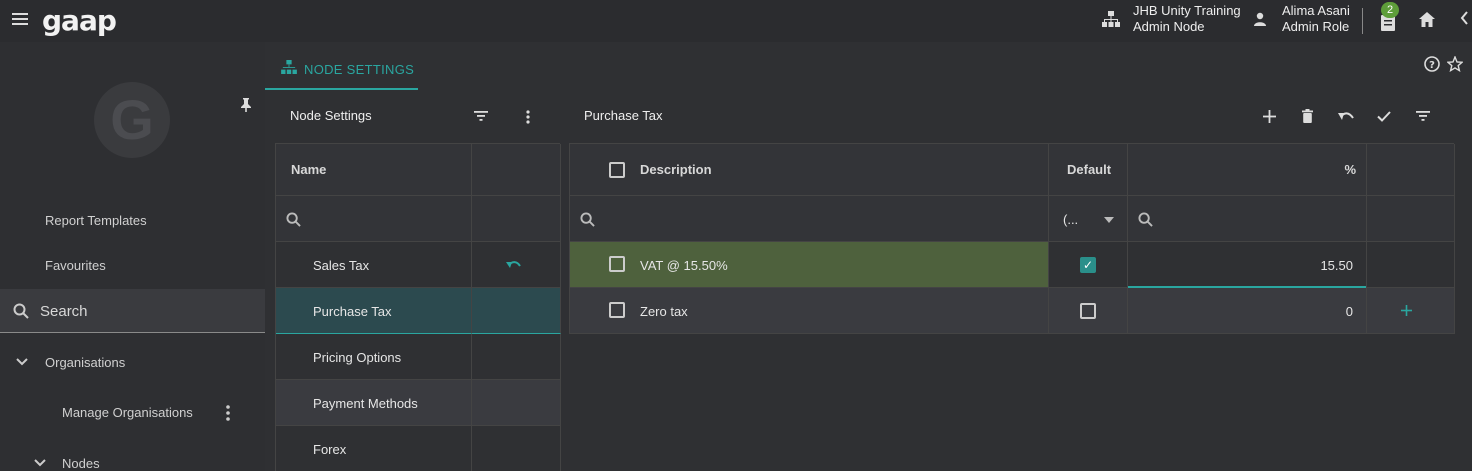  What do you see at coordinates (1350, 169) in the screenshot?
I see `column-header-label: %` at bounding box center [1350, 169].